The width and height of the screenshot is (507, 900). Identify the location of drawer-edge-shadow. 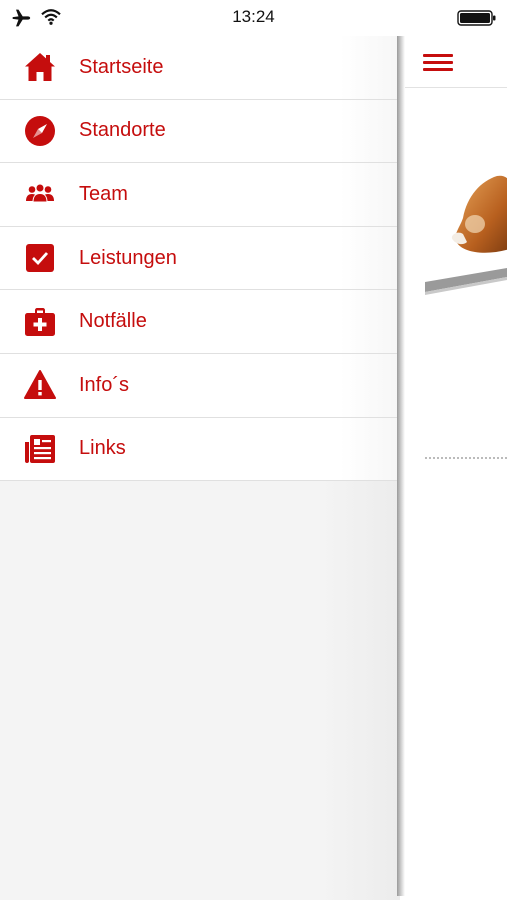
(401, 466).